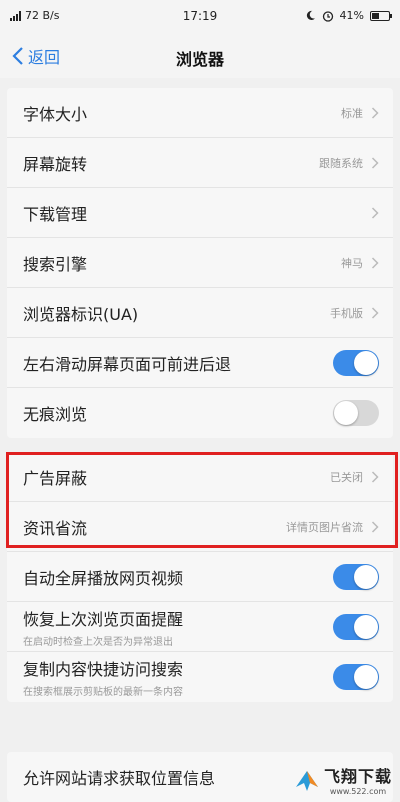 This screenshot has height=802, width=400. I want to click on row-label-wrap: 资讯省流, so click(154, 527).